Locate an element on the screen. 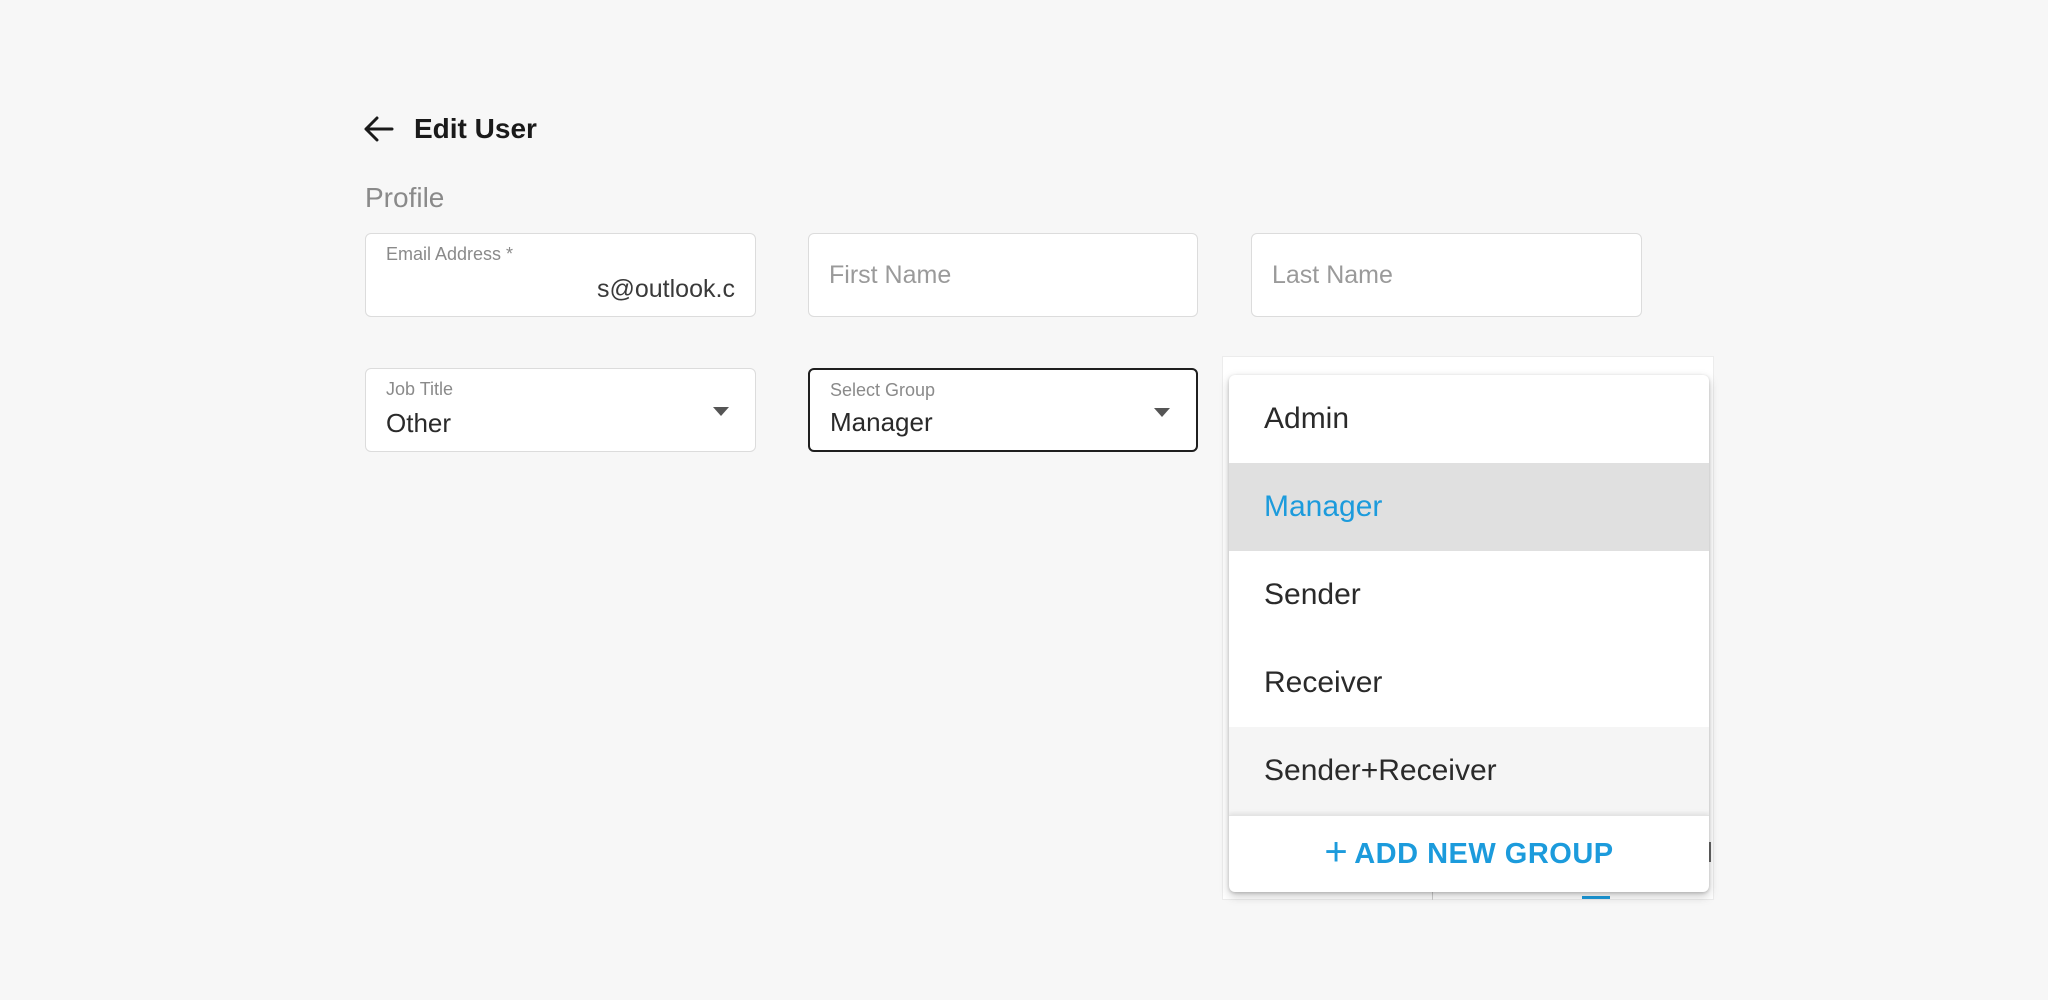 Image resolution: width=2048 pixels, height=1000 pixels. dropdown-option-admin: Admin is located at coordinates (1469, 419).